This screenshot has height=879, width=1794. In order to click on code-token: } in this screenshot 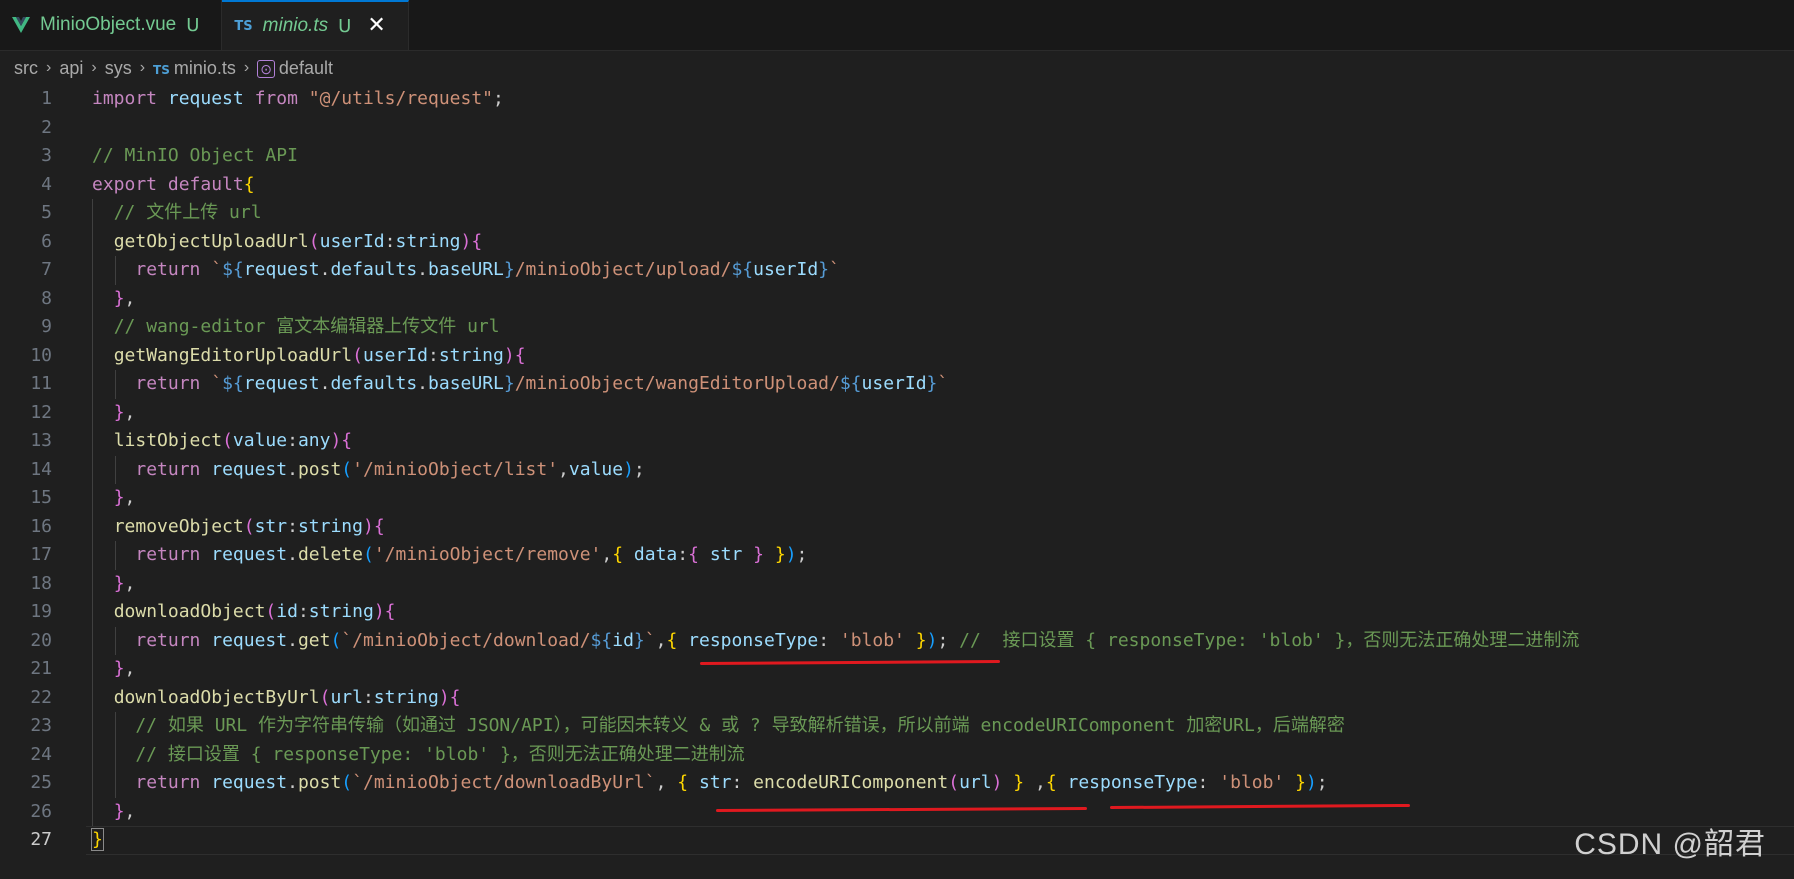, I will do `click(119, 811)`.